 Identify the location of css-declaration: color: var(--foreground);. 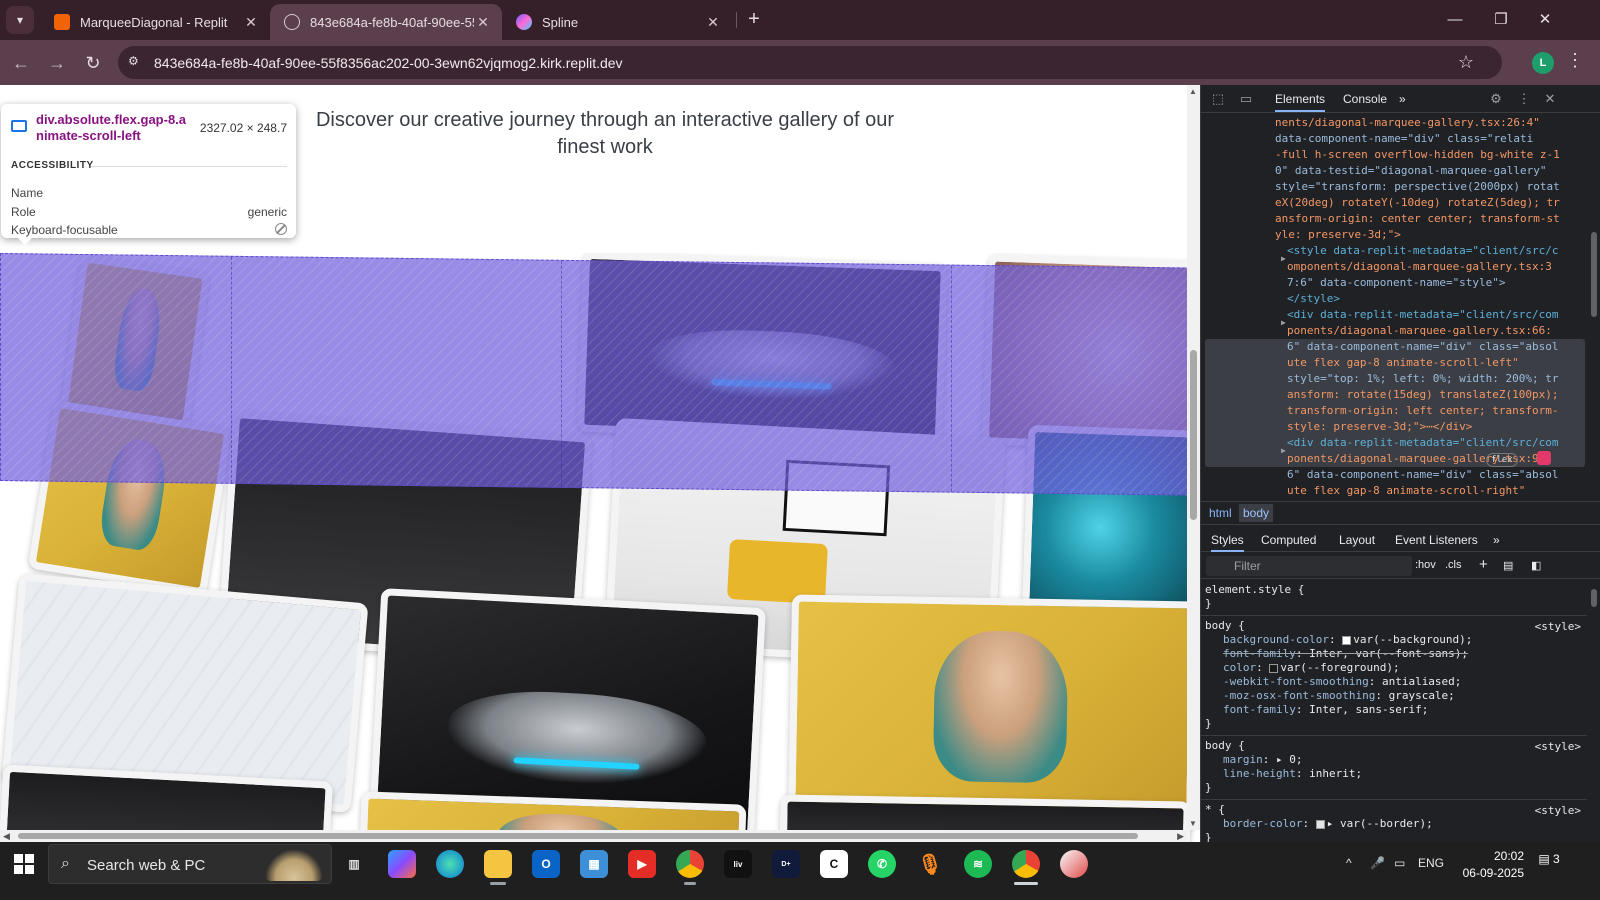
(1396, 668).